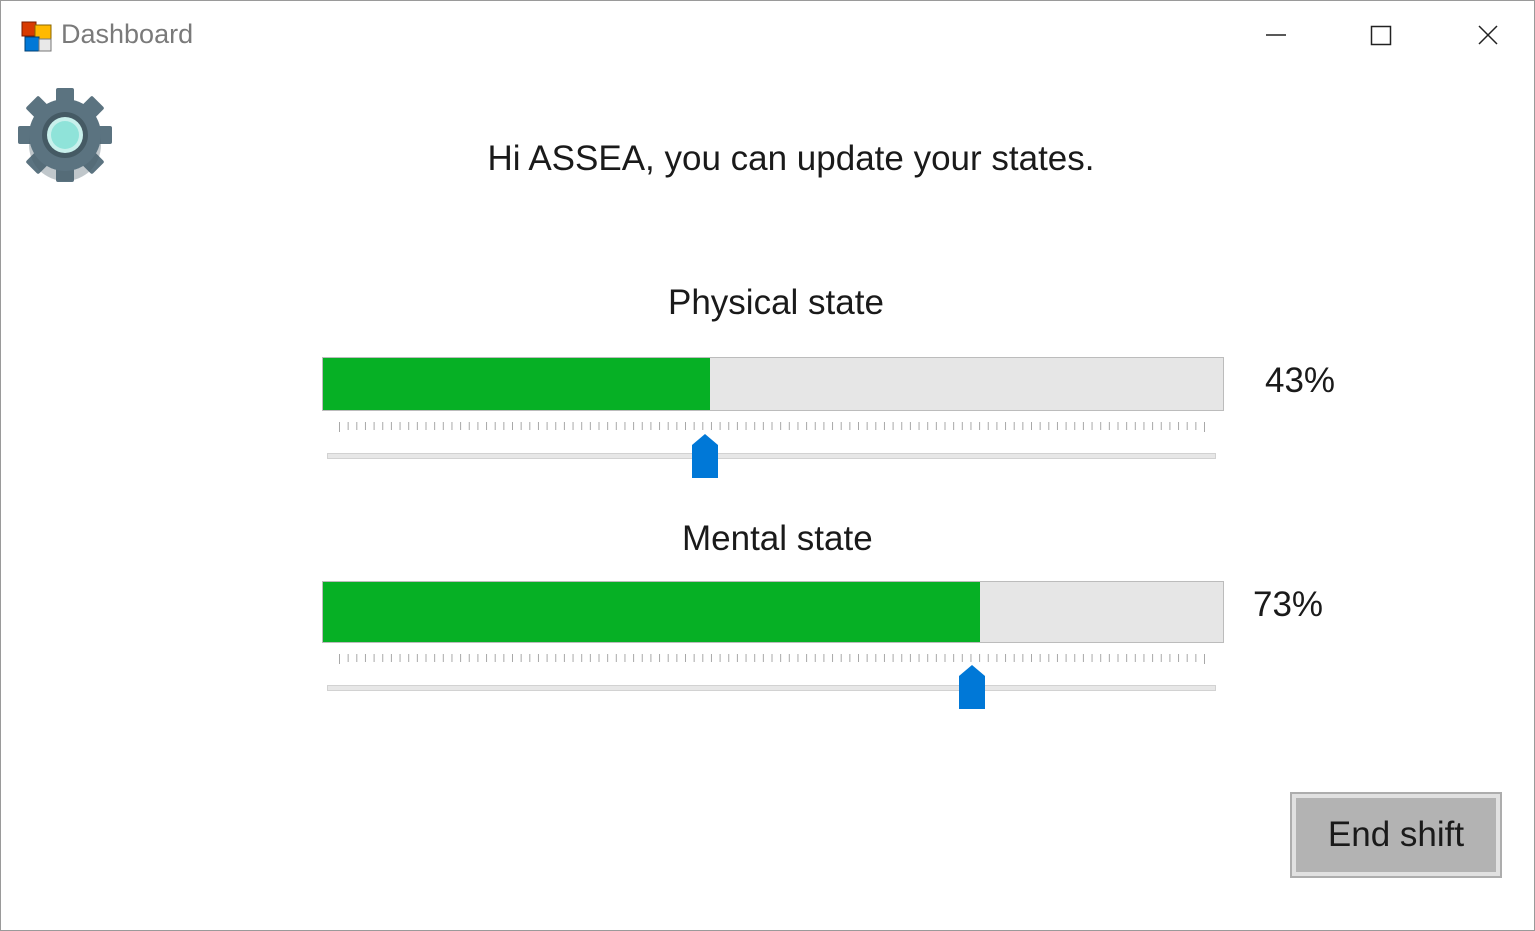 Image resolution: width=1535 pixels, height=931 pixels. I want to click on title-bar: Dashboard, so click(767, 36).